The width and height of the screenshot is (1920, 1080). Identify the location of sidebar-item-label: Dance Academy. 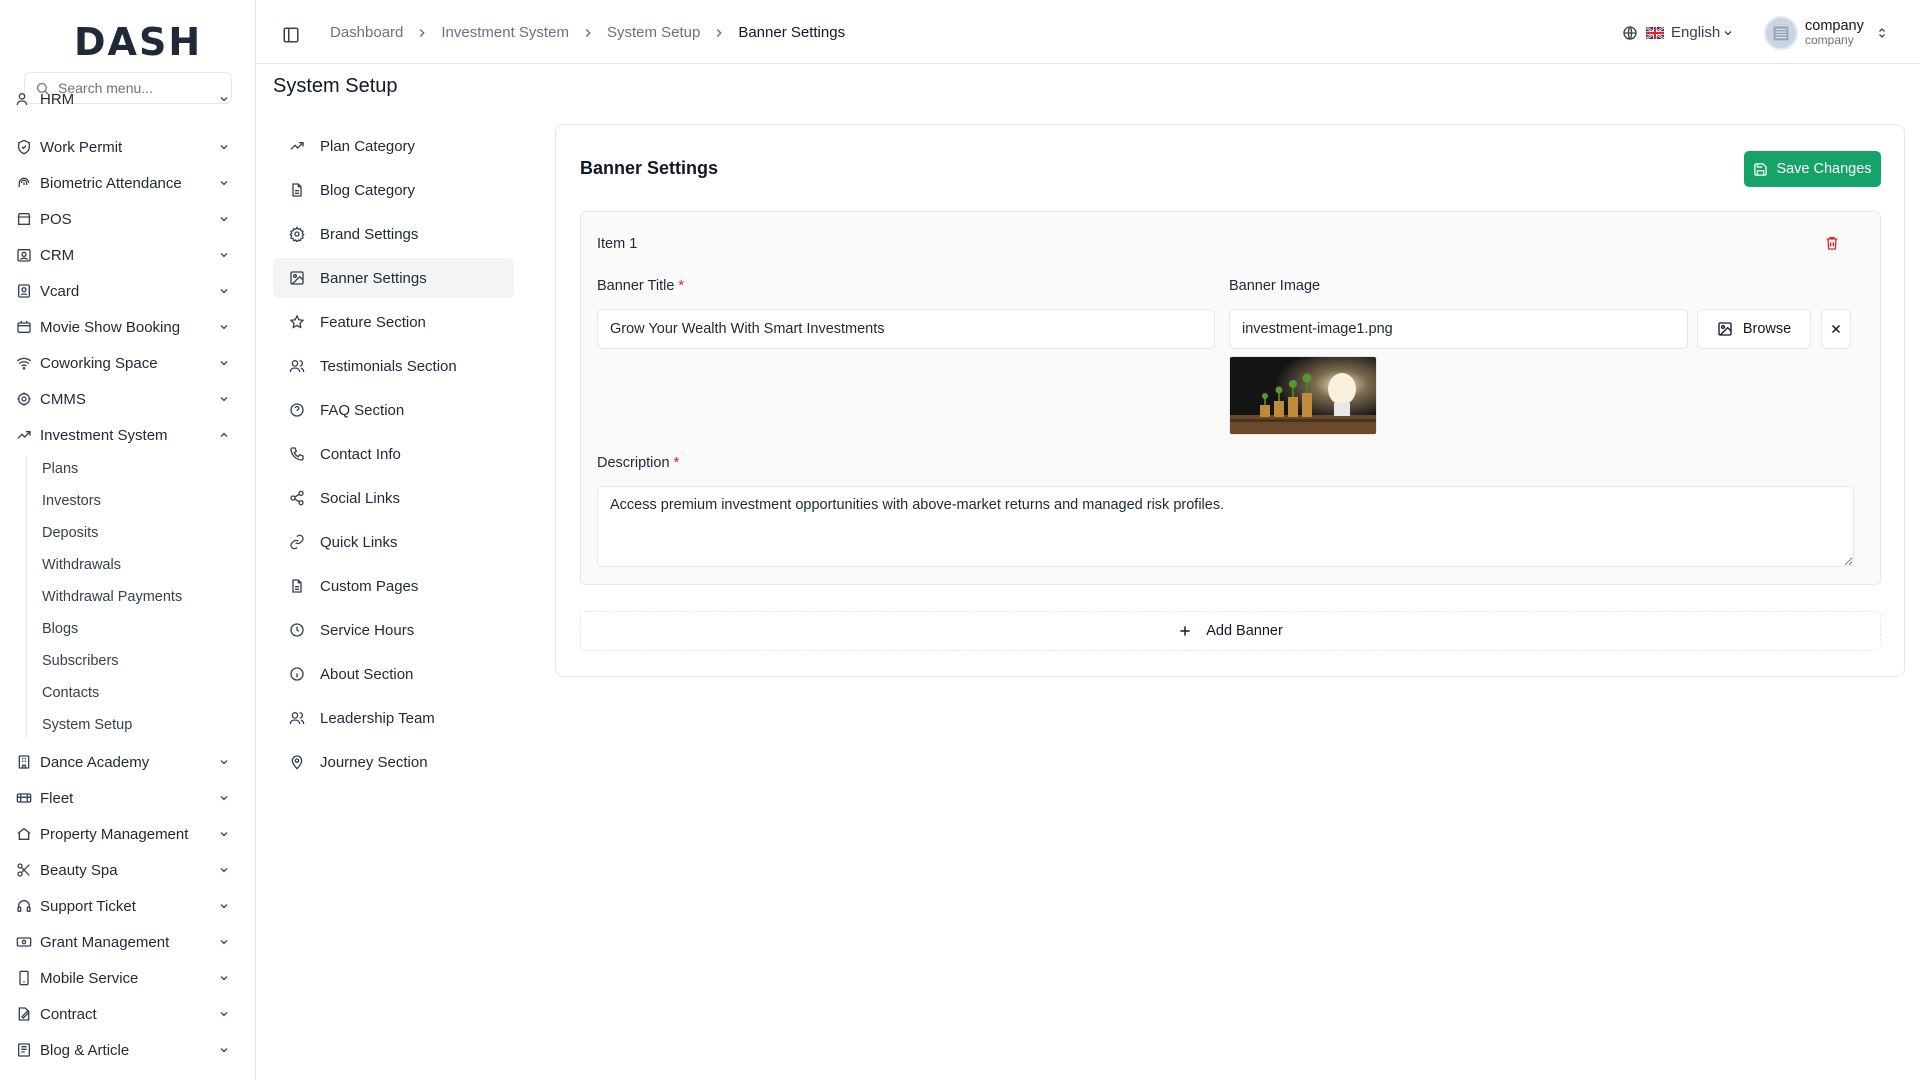
(95, 762).